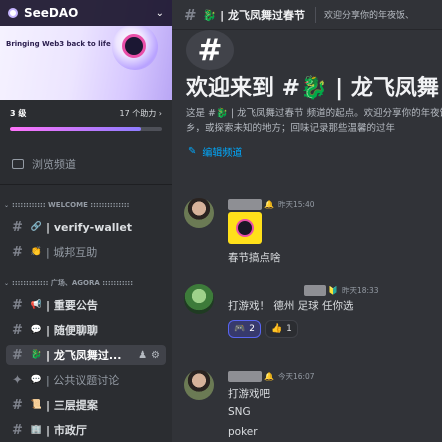 Image resolution: width=442 pixels, height=442 pixels. I want to click on category-welcome: ⌄ :::::::::::: WELCOME ::::::::::::::, so click(86, 205).